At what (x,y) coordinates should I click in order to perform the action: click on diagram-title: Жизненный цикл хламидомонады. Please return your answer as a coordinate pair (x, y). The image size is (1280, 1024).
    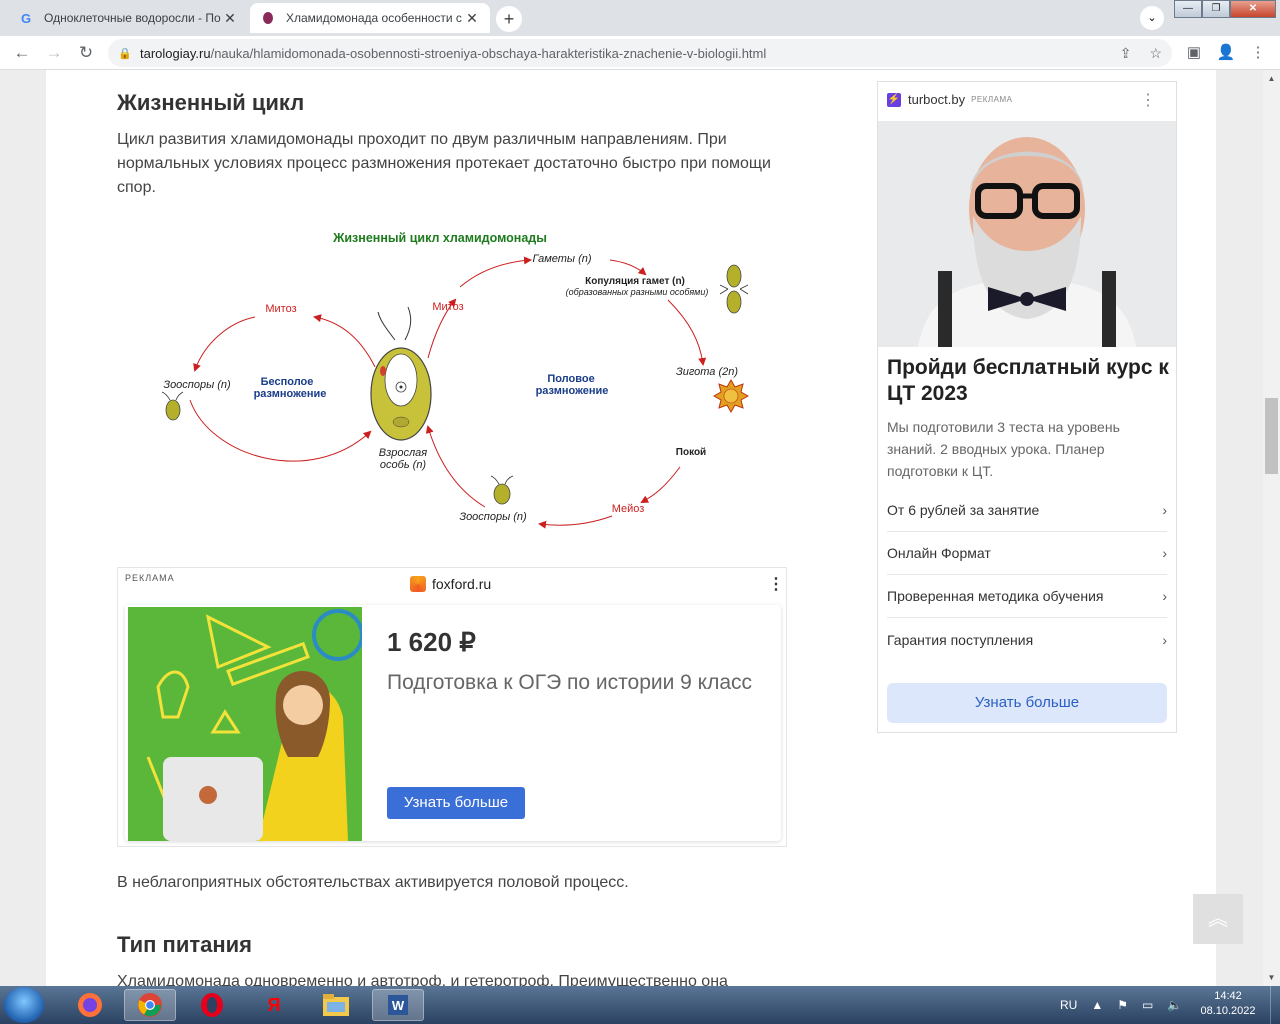
    Looking at the image, I should click on (439, 238).